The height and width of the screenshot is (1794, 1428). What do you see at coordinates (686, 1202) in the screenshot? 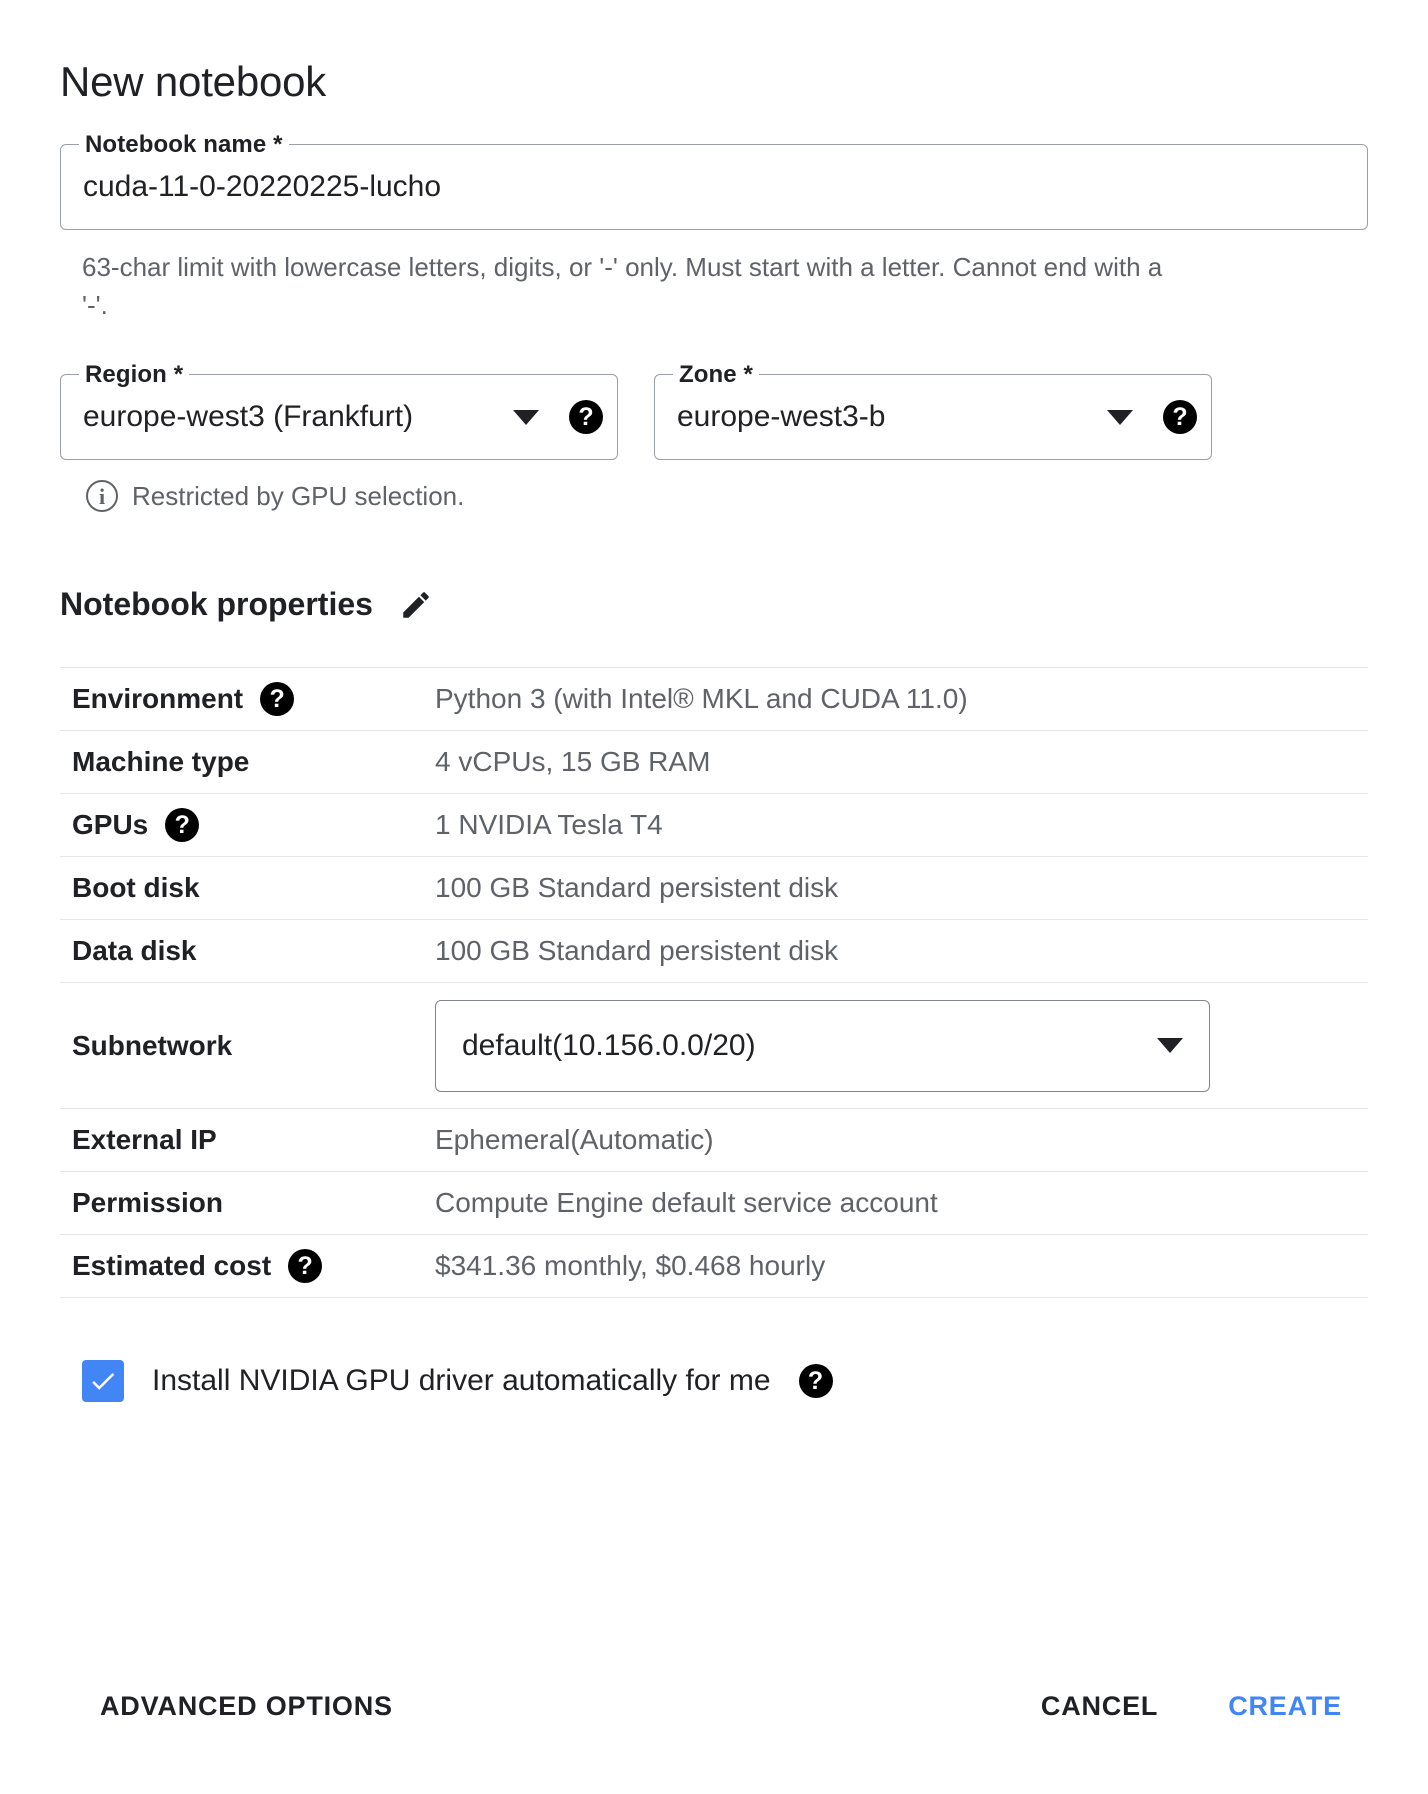
I see `property-value: Compute Engine default service account` at bounding box center [686, 1202].